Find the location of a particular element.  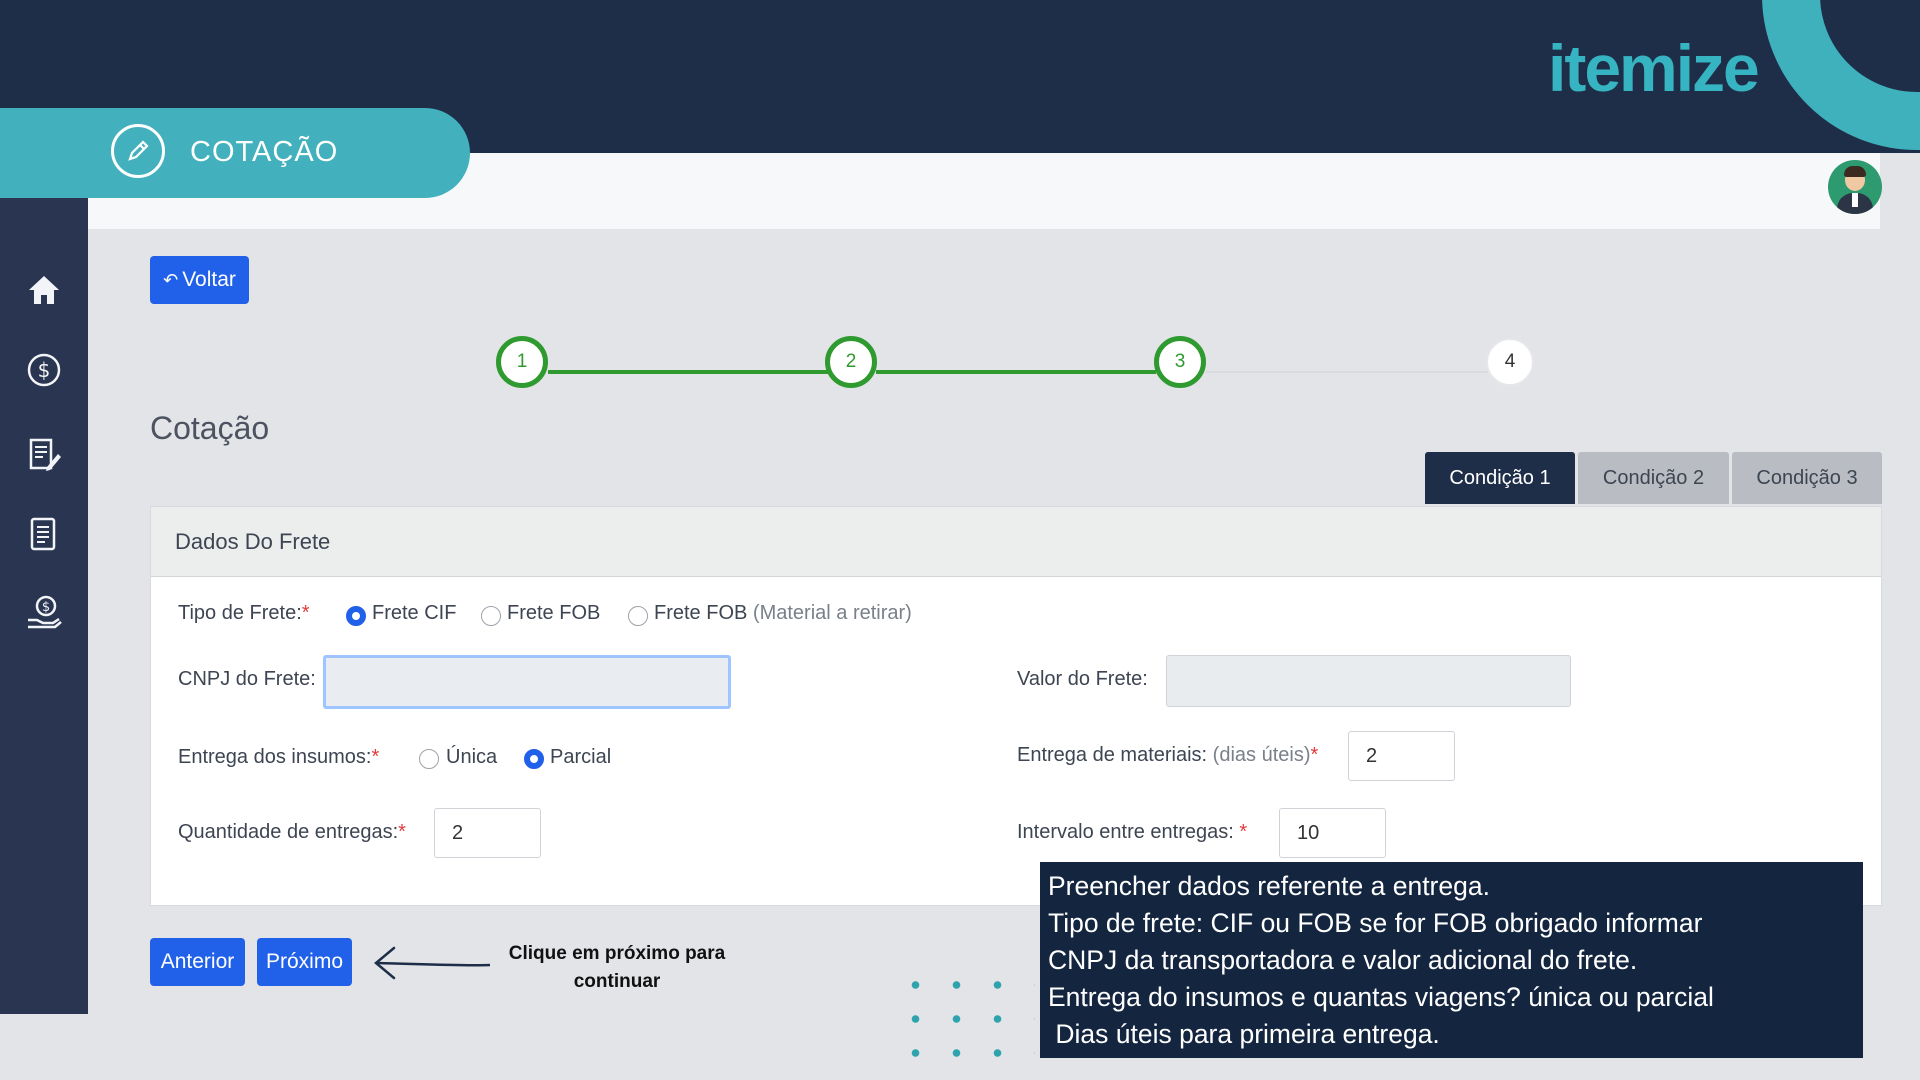

itemize-logo: itemize is located at coordinates (1654, 68).